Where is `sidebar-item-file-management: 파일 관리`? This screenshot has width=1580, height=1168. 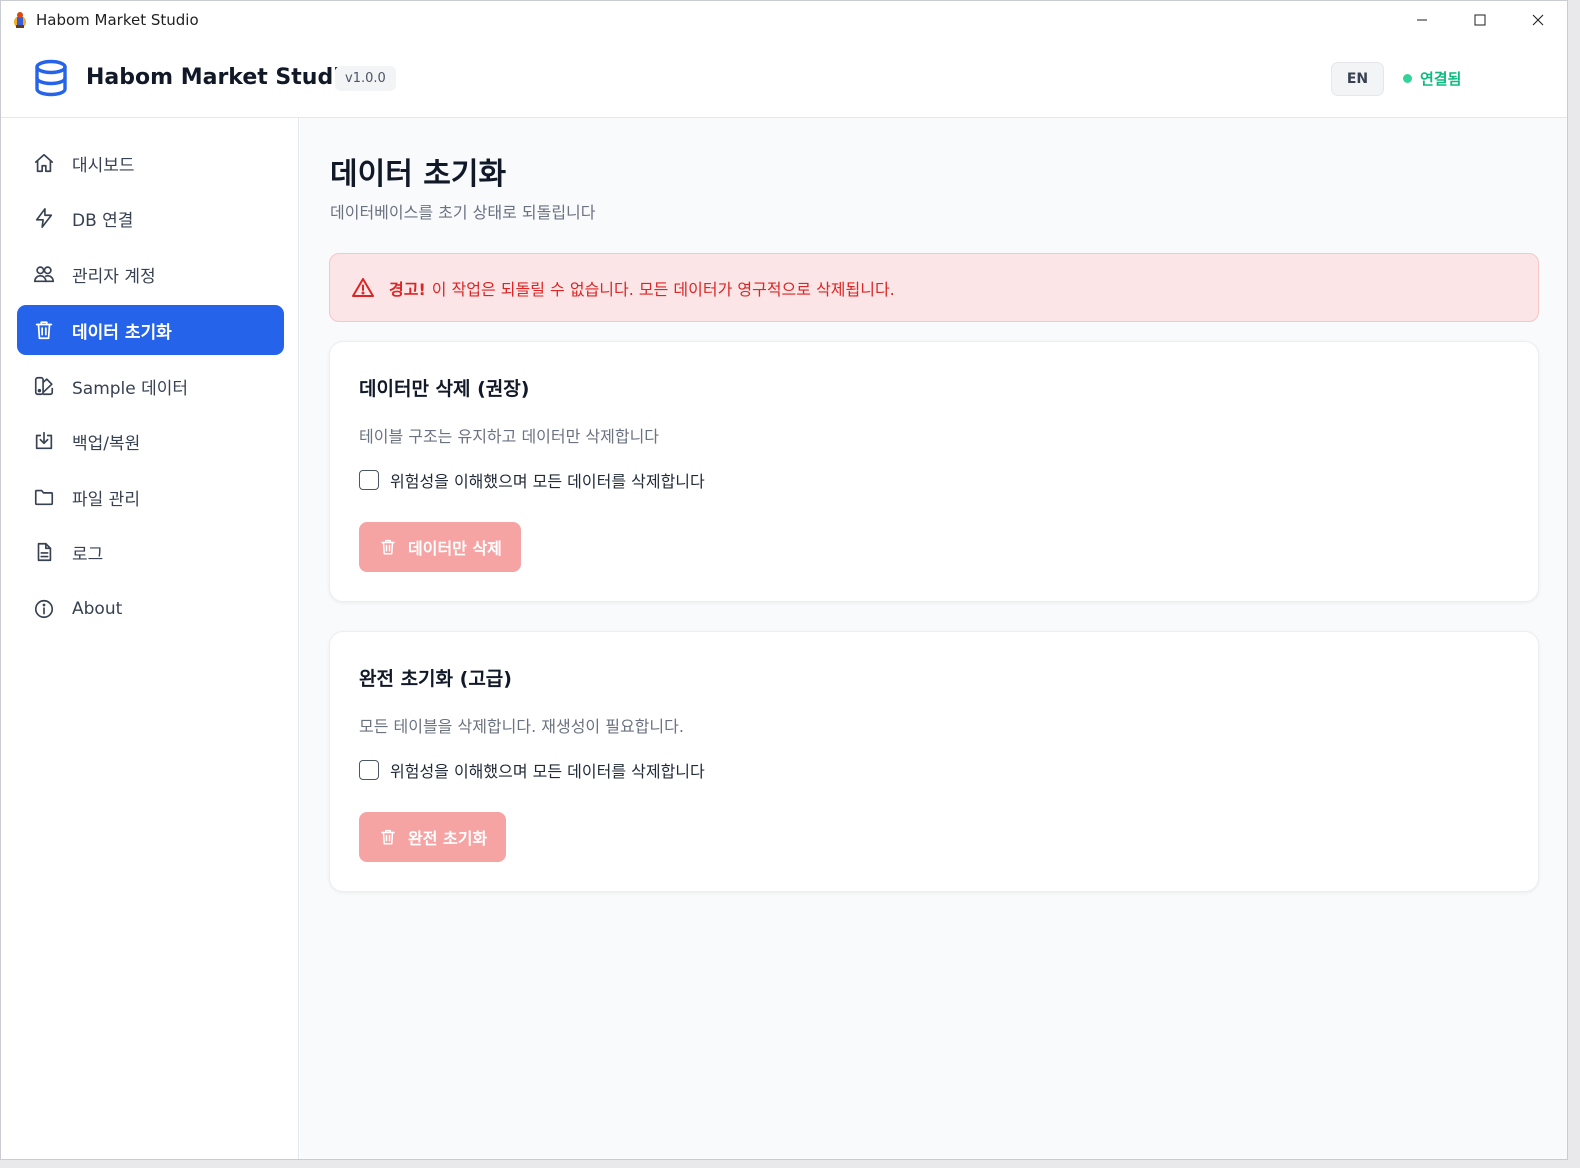 sidebar-item-file-management: 파일 관리 is located at coordinates (150, 497).